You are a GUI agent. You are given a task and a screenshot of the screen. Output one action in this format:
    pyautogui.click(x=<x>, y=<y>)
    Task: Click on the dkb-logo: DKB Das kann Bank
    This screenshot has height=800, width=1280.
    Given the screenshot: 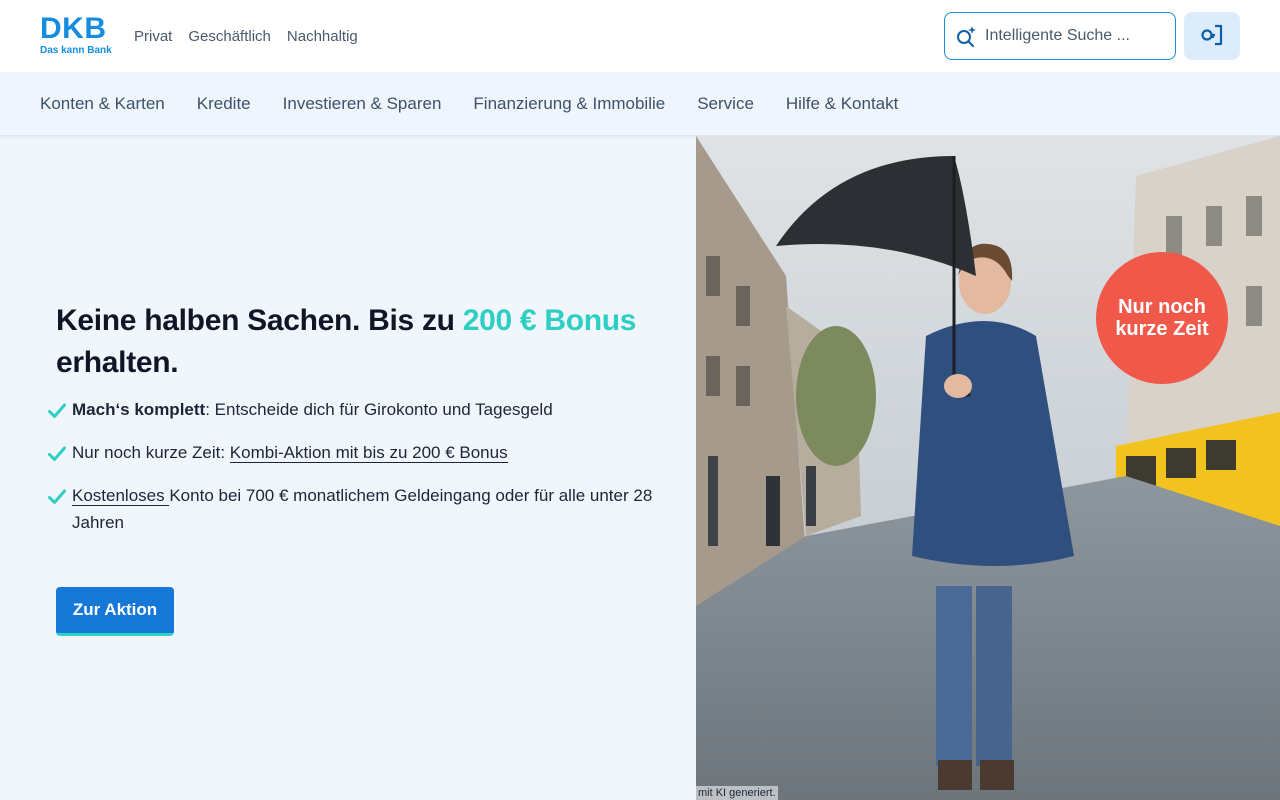 What is the action you would take?
    pyautogui.click(x=76, y=37)
    